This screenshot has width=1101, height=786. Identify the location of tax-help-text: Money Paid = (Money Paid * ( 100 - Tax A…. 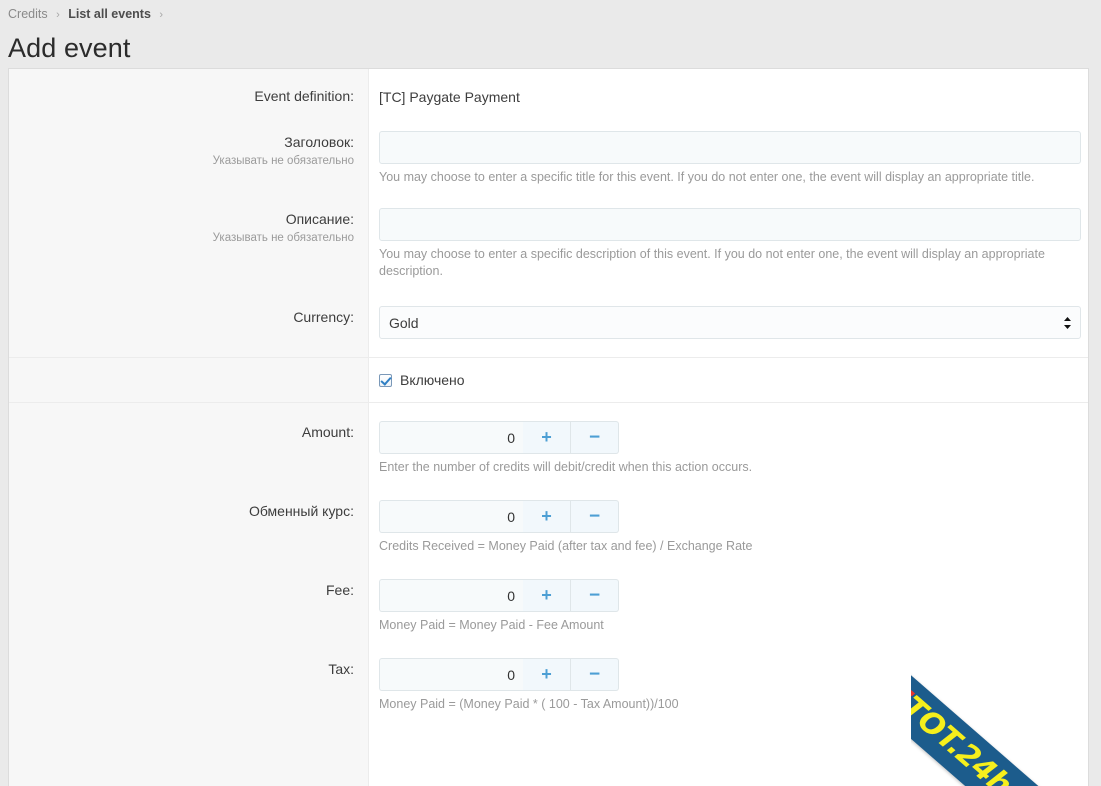
(529, 704).